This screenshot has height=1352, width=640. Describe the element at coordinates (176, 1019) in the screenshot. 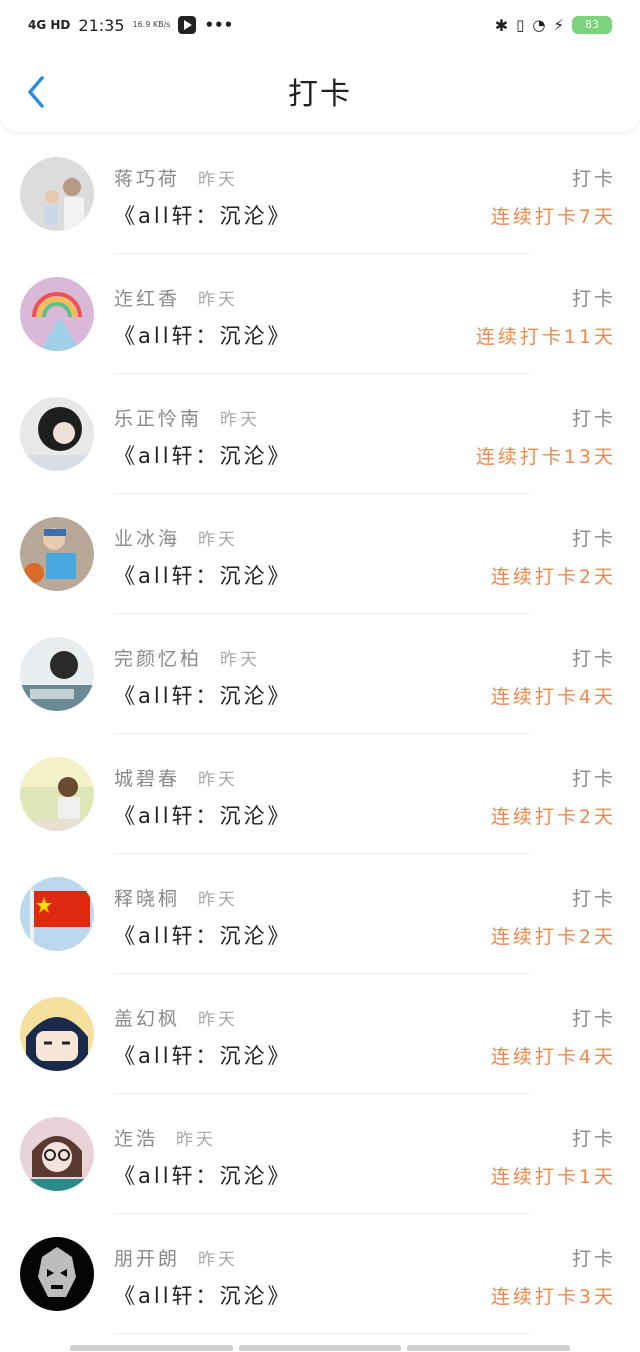

I see `user-name: 盖幻枫 昨天` at that location.